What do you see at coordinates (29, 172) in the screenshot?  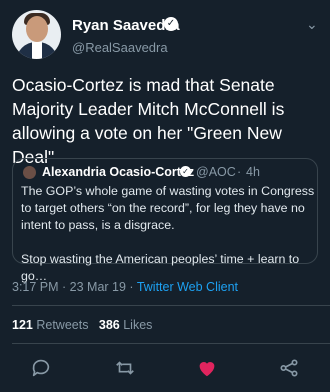 I see `quoted-avatar` at bounding box center [29, 172].